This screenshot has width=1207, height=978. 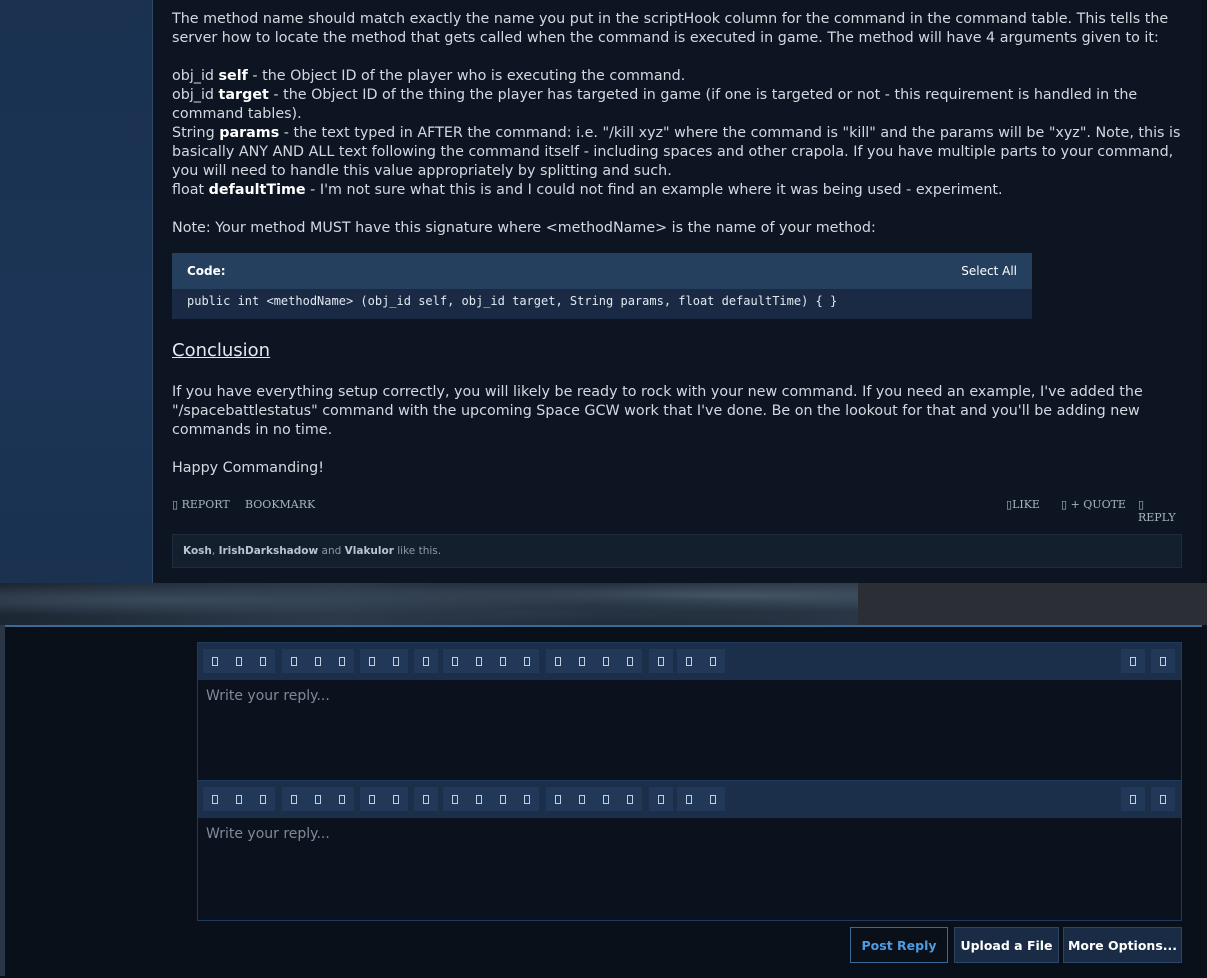 I want to click on quote-link: ▯ + QUOTE, so click(x=1093, y=504).